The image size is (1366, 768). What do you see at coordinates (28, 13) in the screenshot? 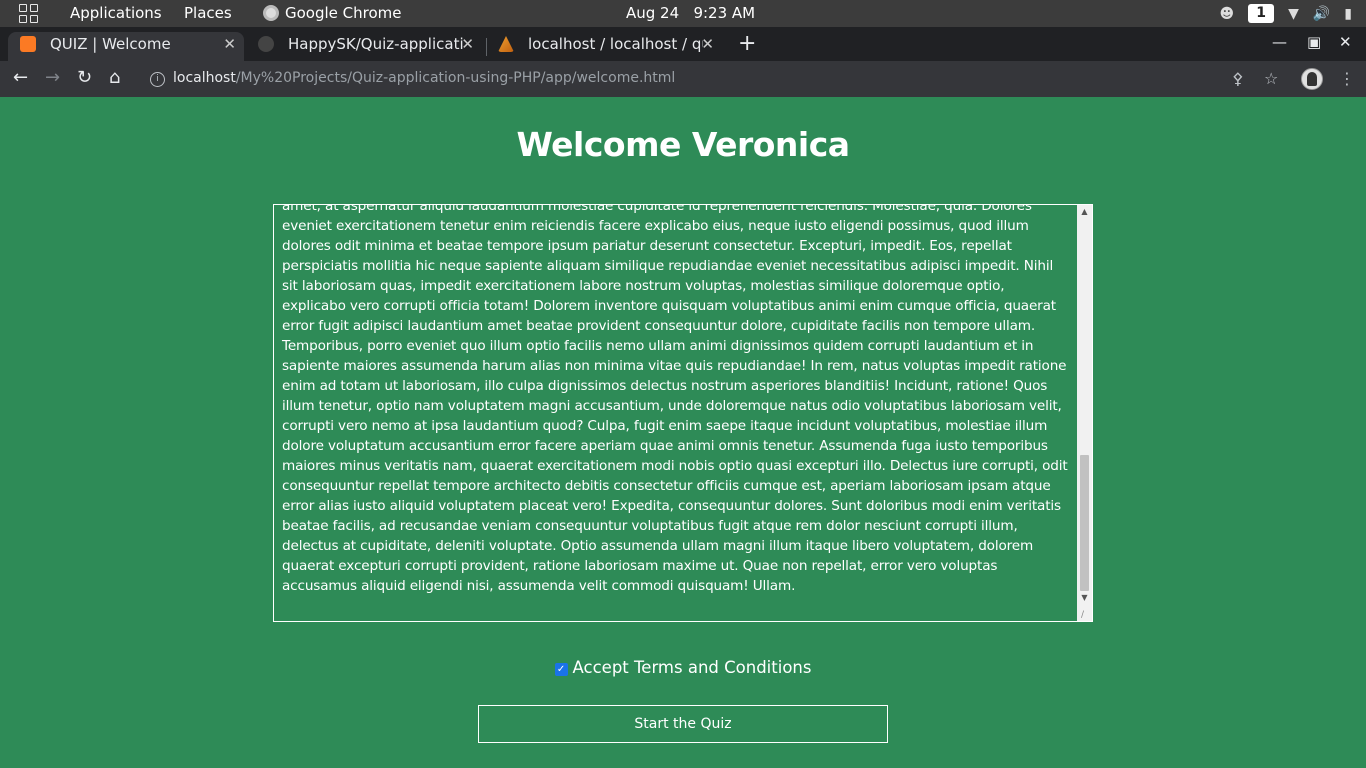
I see `app-grid-icon` at bounding box center [28, 13].